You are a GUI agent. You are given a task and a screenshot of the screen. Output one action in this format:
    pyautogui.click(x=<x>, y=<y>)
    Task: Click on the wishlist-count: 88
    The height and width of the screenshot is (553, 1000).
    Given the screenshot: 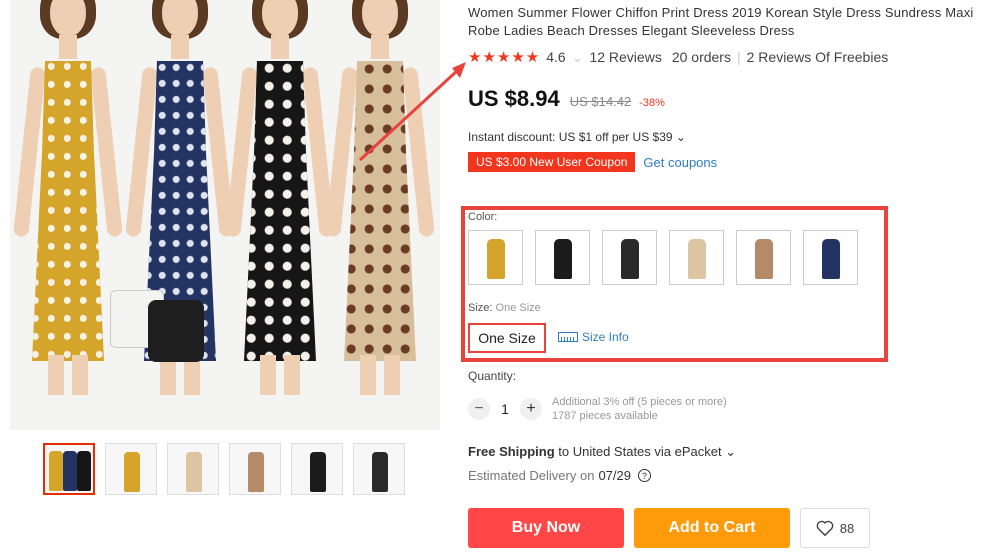 What is the action you would take?
    pyautogui.click(x=847, y=528)
    